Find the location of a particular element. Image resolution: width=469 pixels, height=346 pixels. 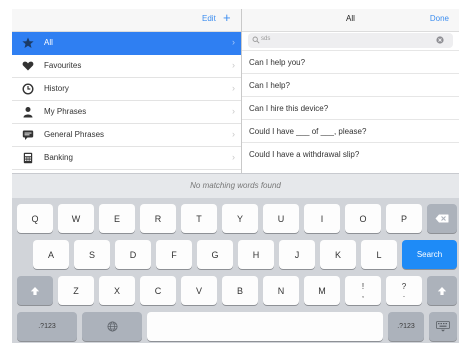

done-button: Done is located at coordinates (439, 18).